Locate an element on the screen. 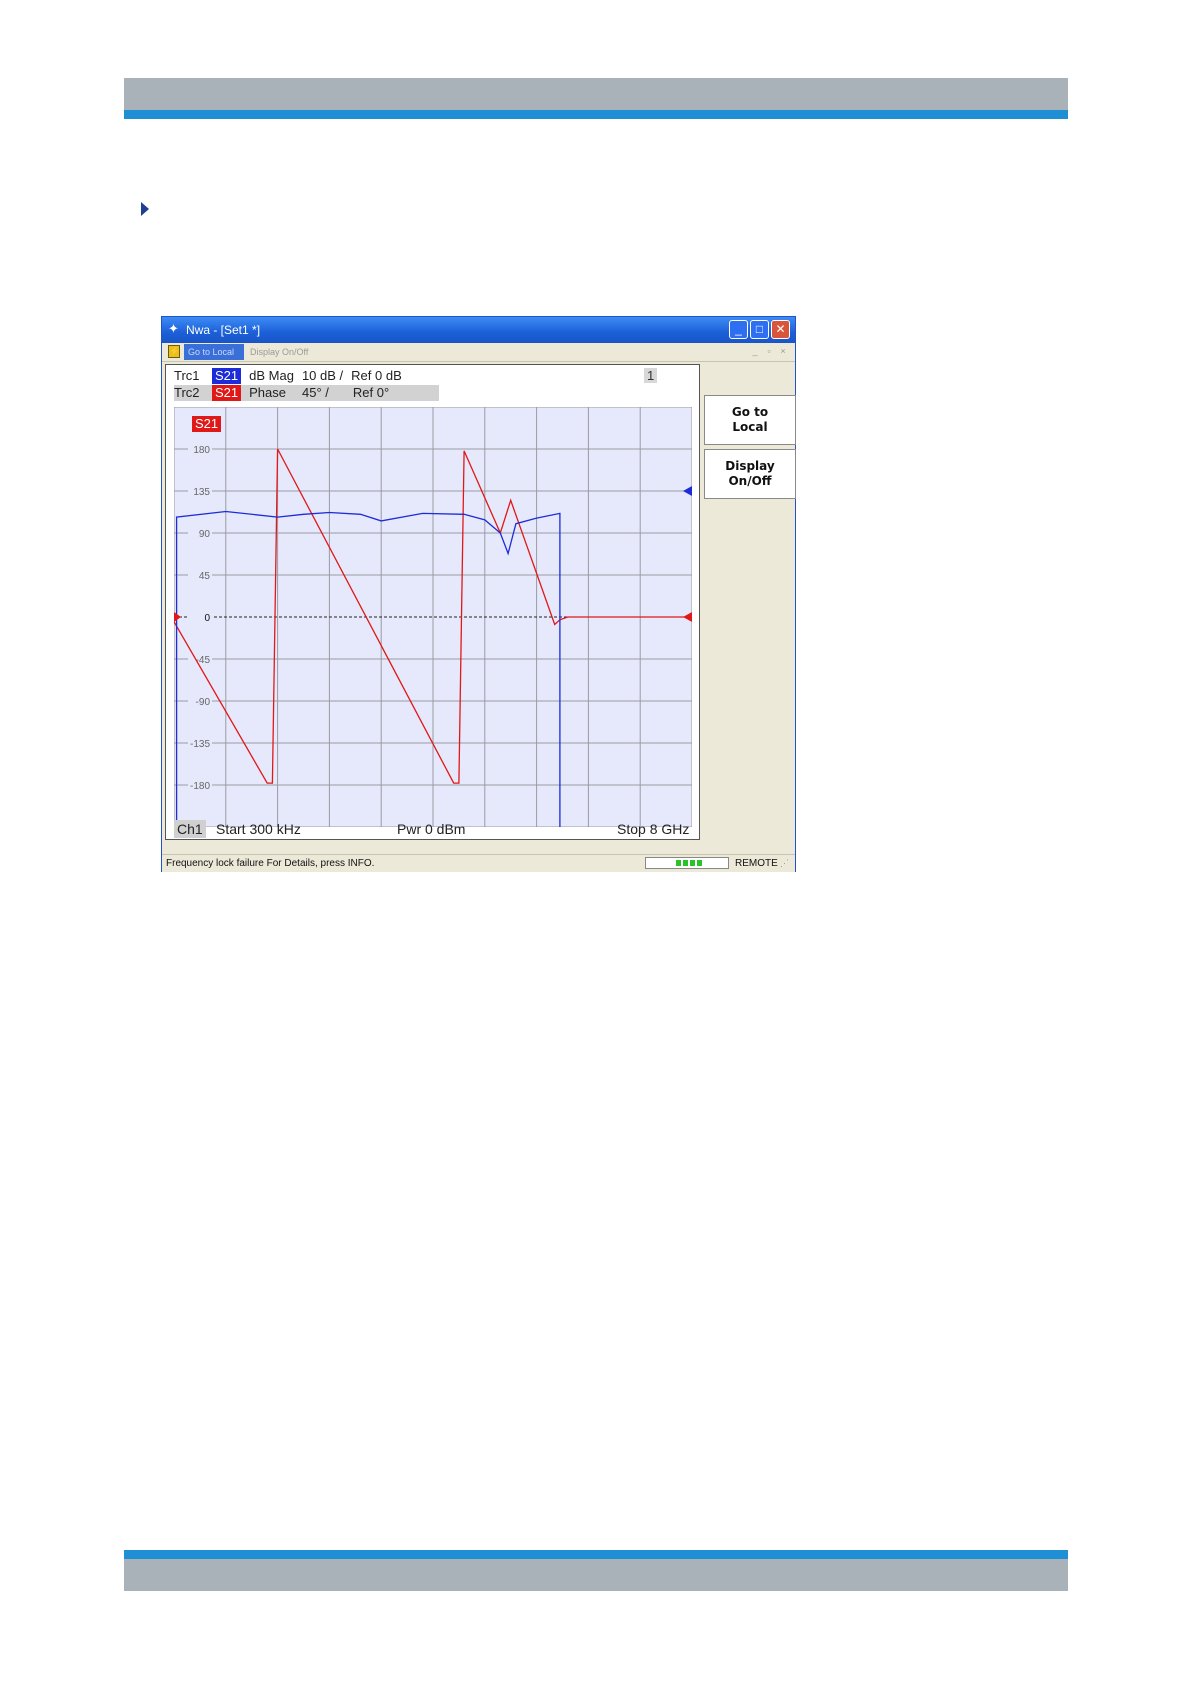 The image size is (1190, 1684). channel-number-badge: 1 is located at coordinates (651, 375).